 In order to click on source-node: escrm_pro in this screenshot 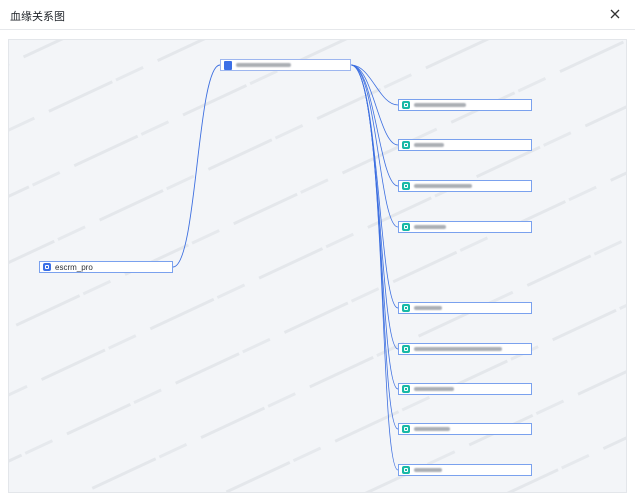, I will do `click(106, 267)`.